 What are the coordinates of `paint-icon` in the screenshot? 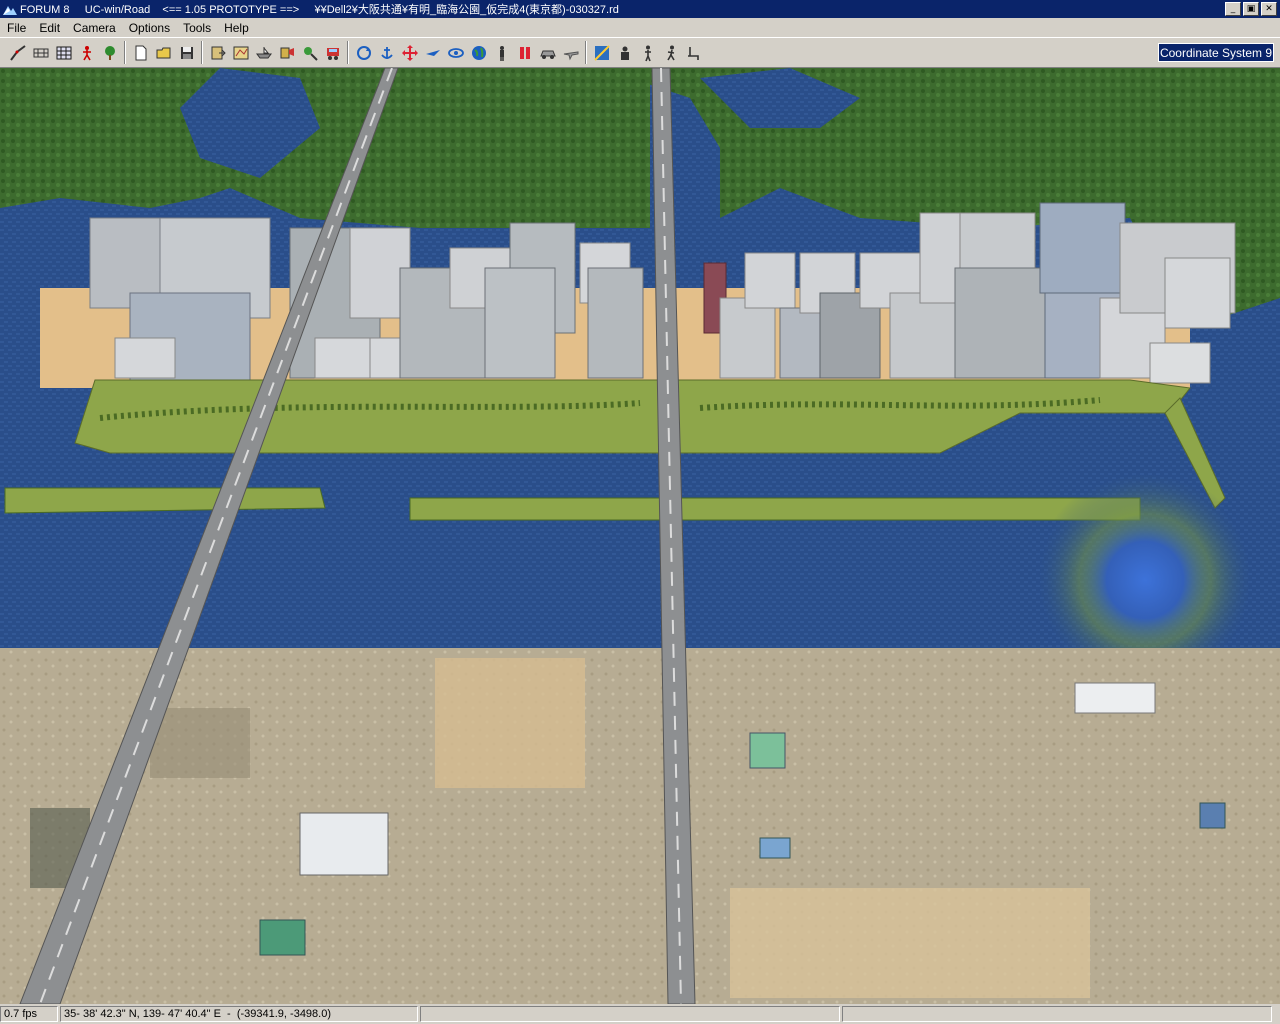 It's located at (286, 52).